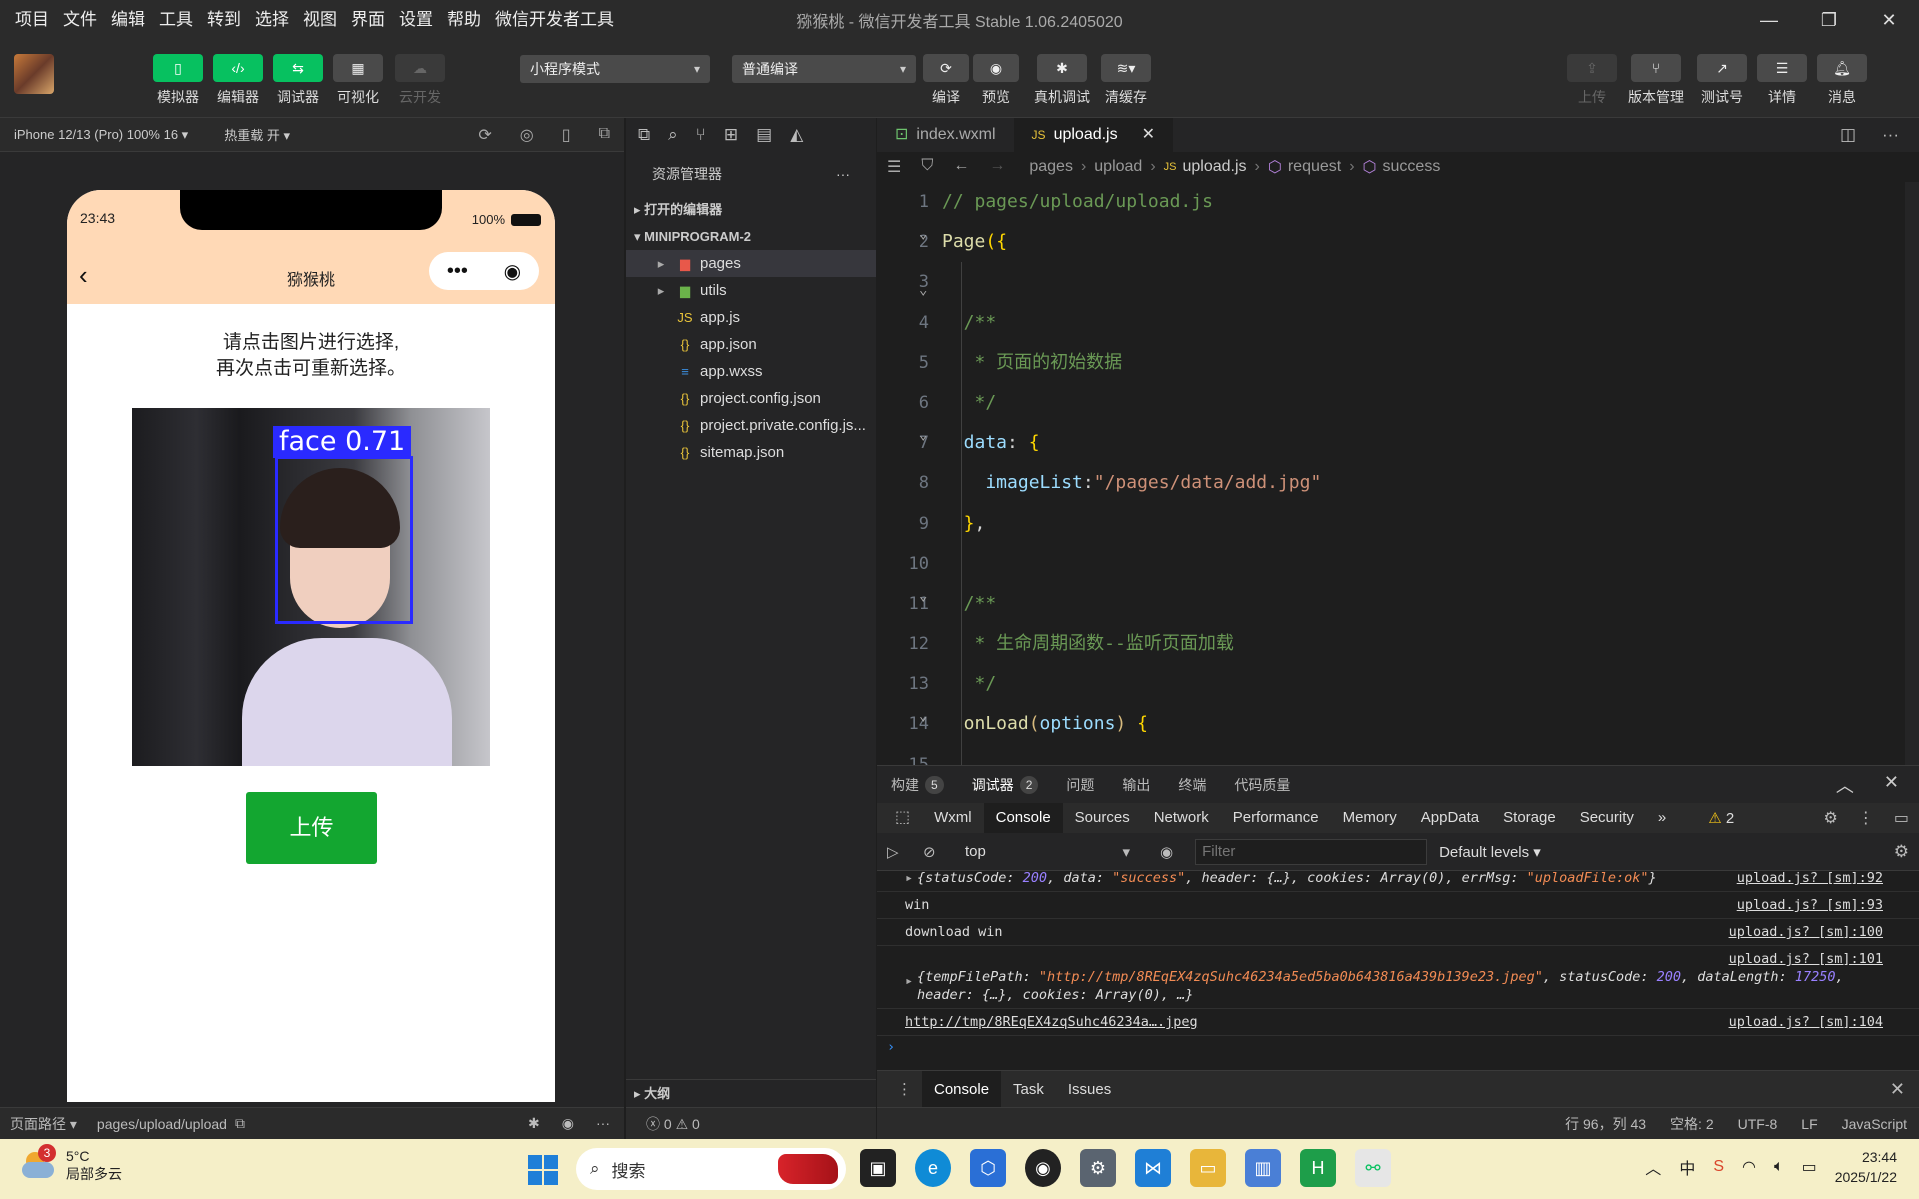 This screenshot has width=1919, height=1199. I want to click on messages-button: 🔔︎ 消息, so click(1842, 80).